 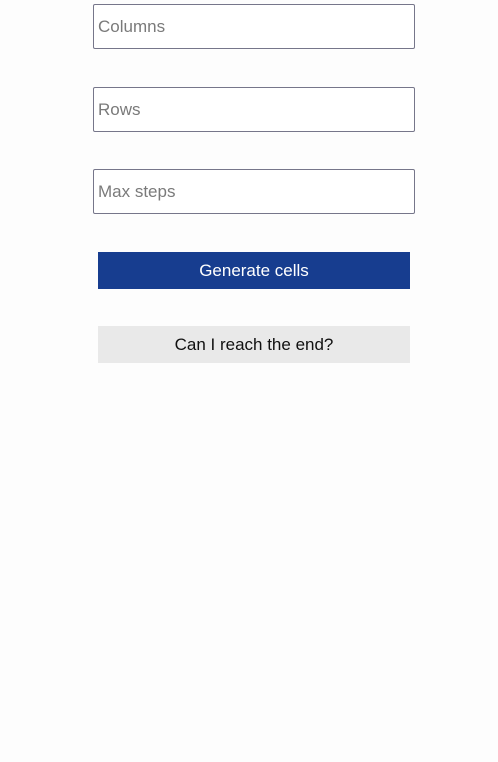 What do you see at coordinates (254, 270) in the screenshot?
I see `generate-cells-button: Generate cells` at bounding box center [254, 270].